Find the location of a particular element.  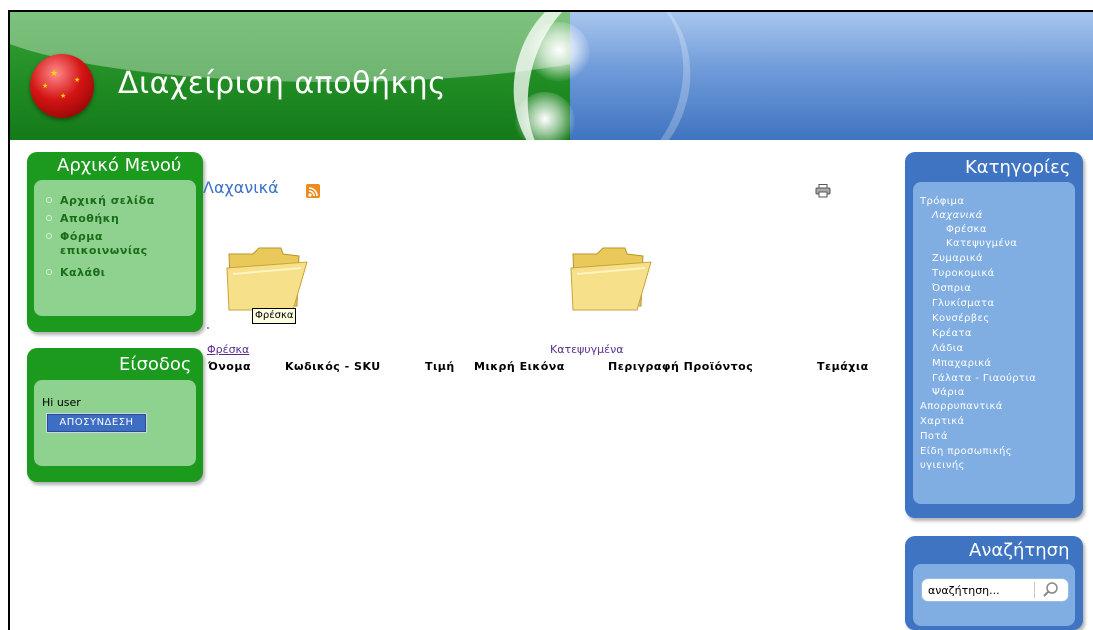

site-title: Διαχείριση αποθήκης is located at coordinates (282, 83).